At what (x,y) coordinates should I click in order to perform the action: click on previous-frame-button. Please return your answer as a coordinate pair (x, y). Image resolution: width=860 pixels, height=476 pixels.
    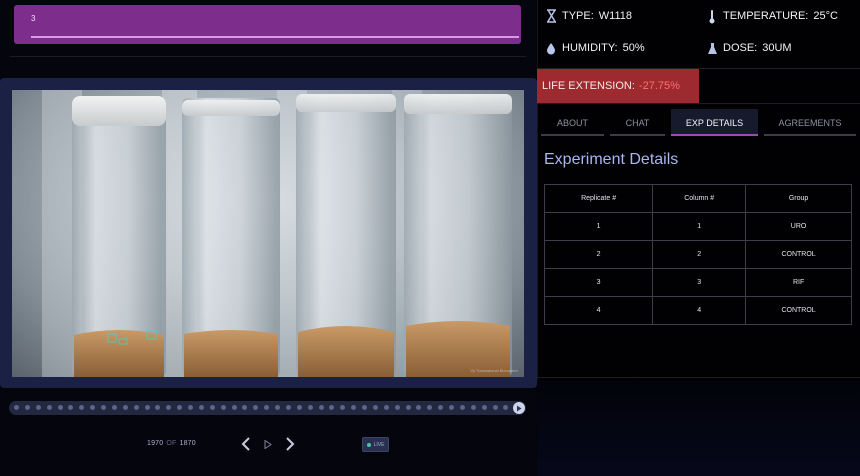
    Looking at the image, I should click on (246, 444).